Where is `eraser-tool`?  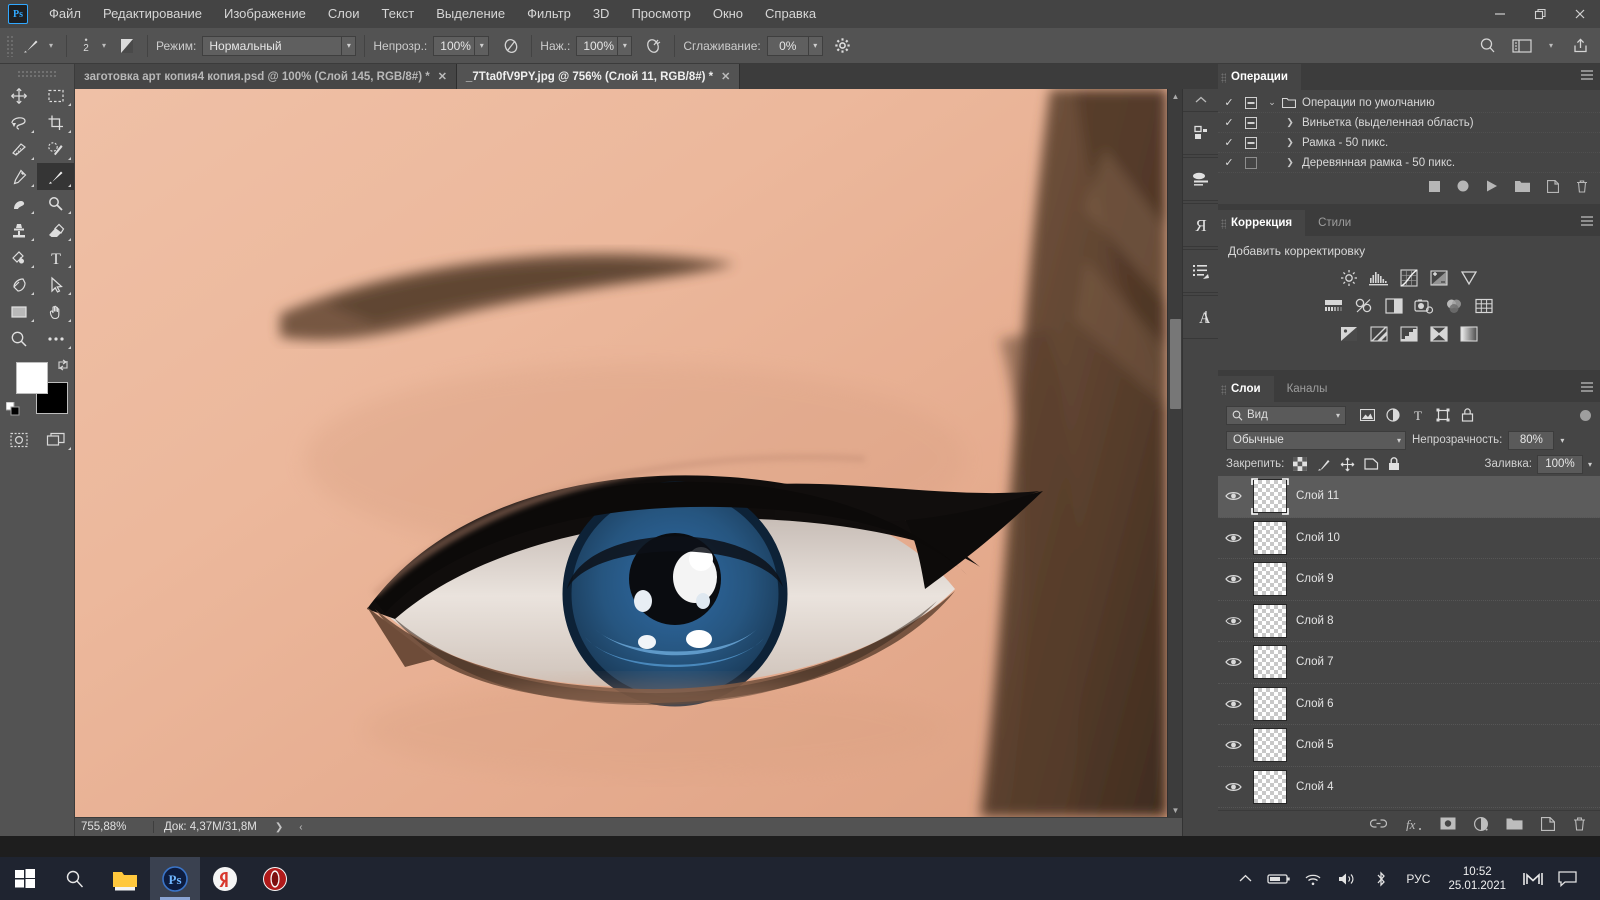
eraser-tool is located at coordinates (55, 230).